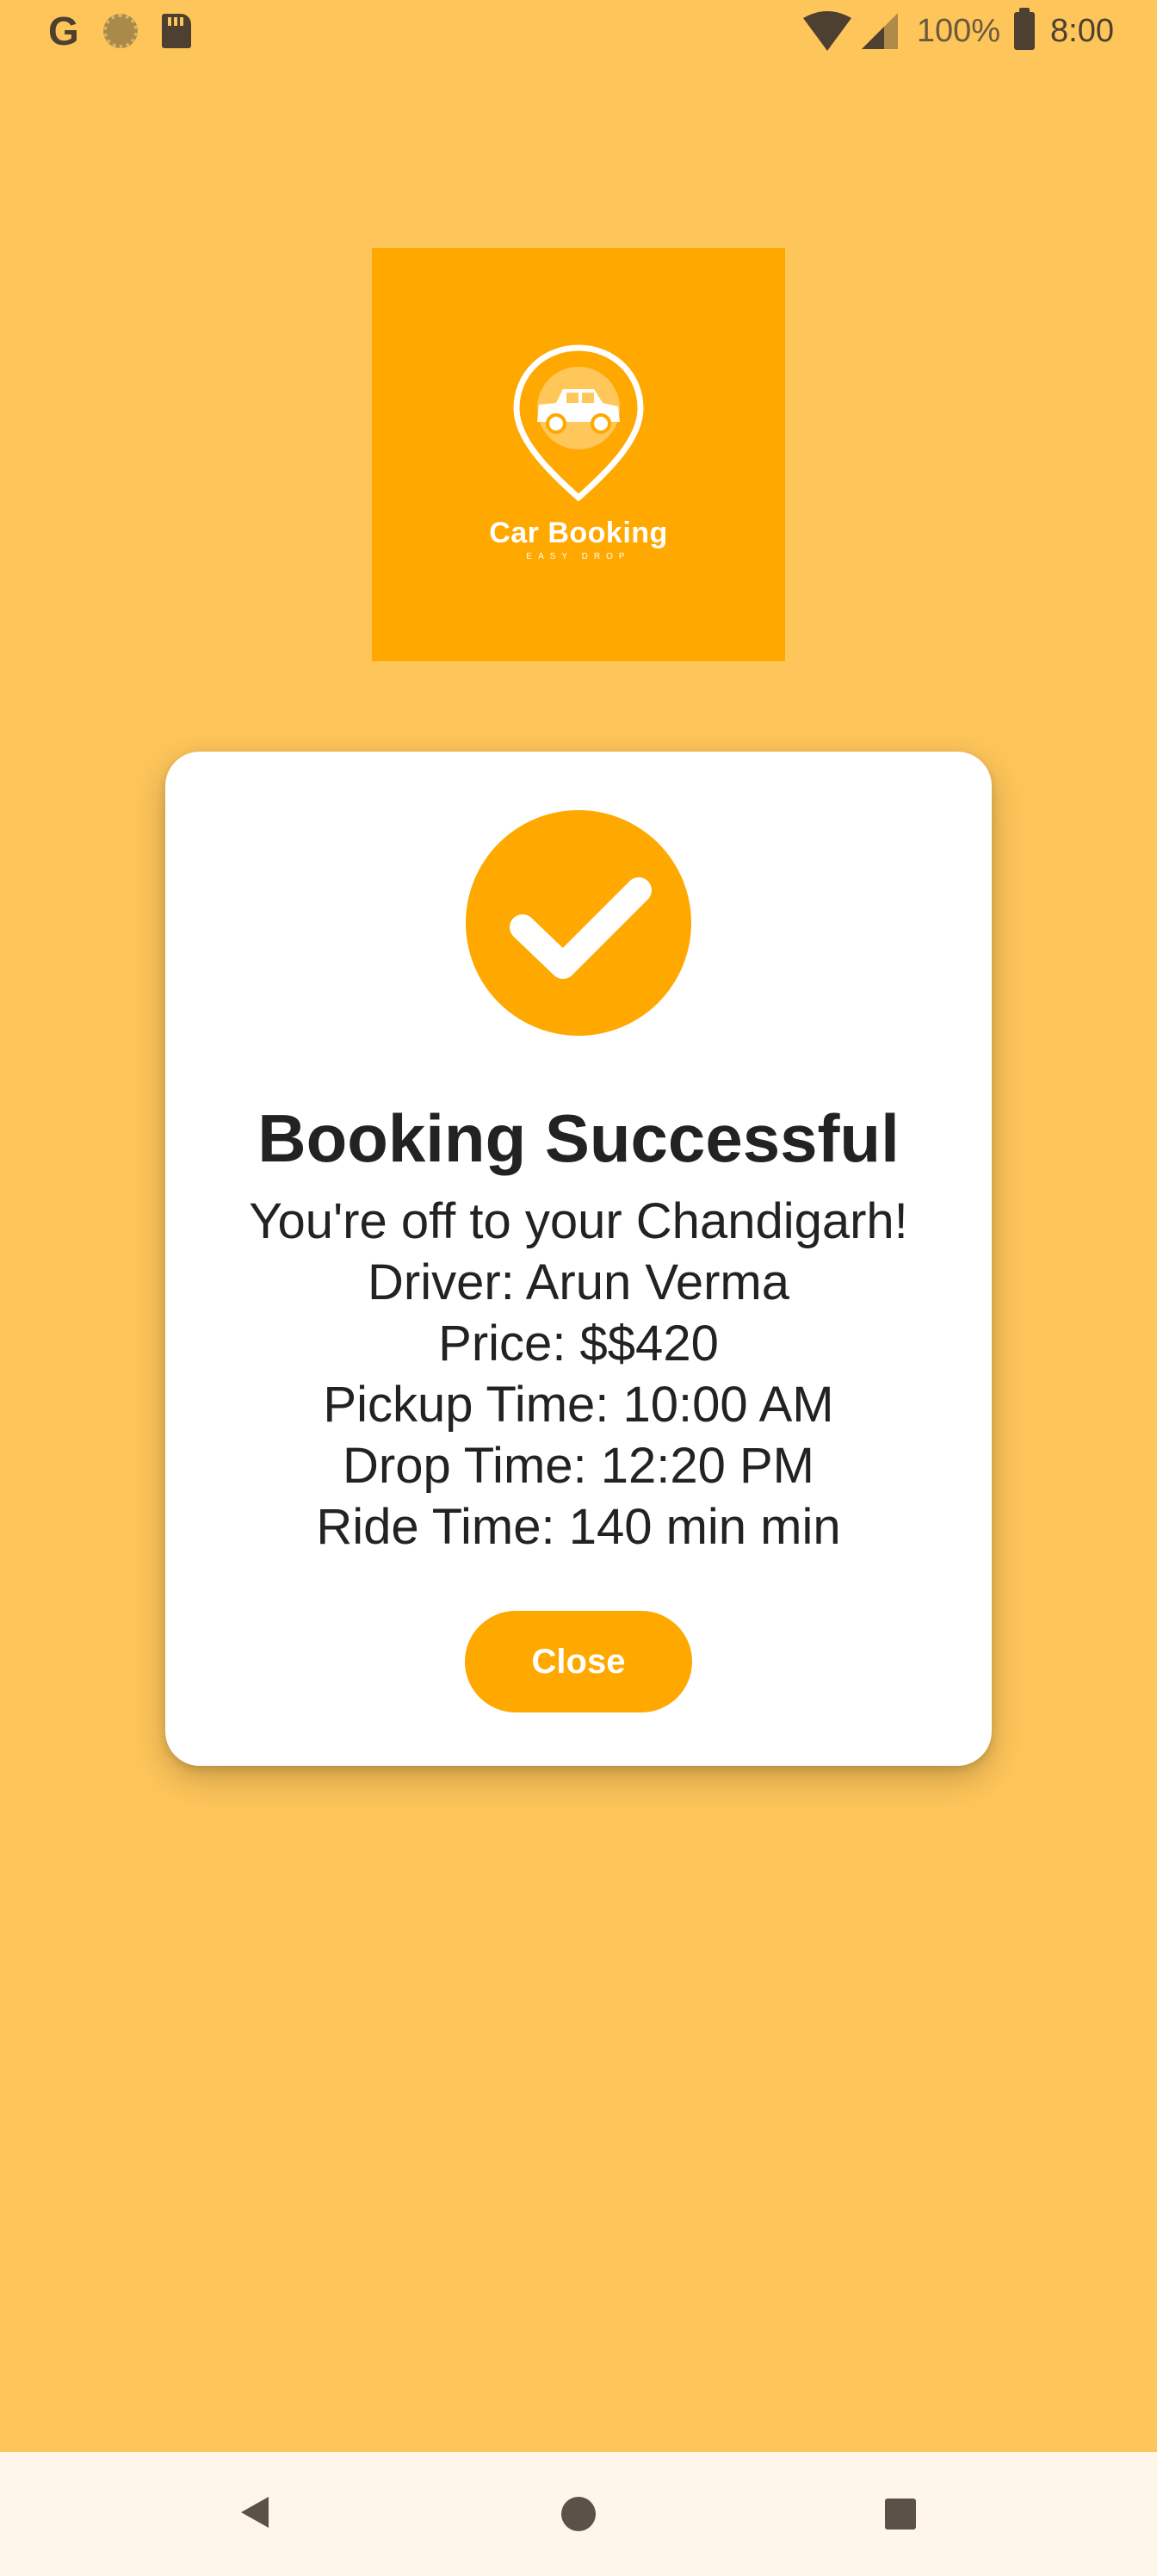 The width and height of the screenshot is (1157, 2576). I want to click on sd-card-icon, so click(176, 31).